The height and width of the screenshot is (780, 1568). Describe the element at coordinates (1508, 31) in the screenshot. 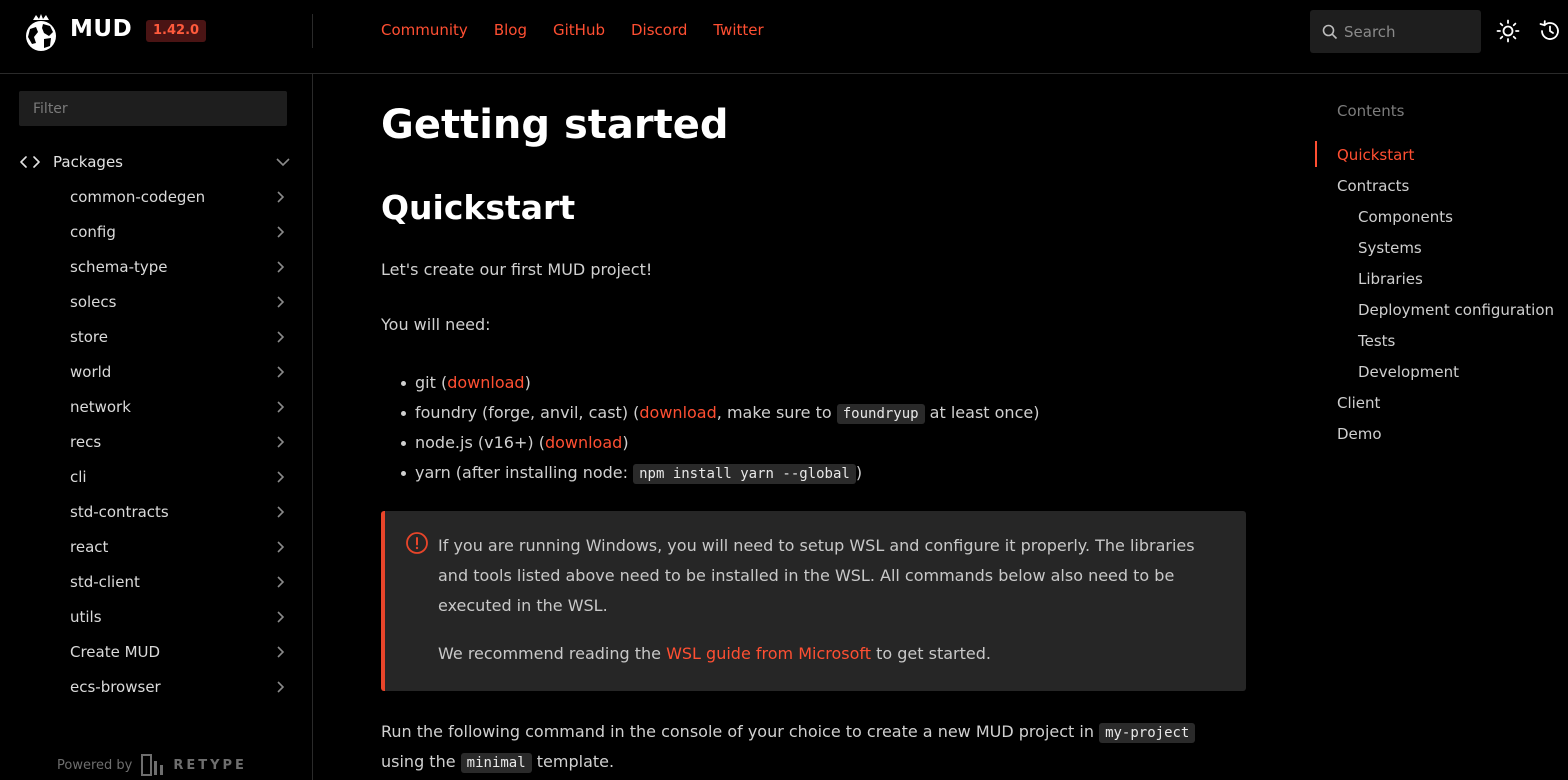

I see `sun-icon` at that location.